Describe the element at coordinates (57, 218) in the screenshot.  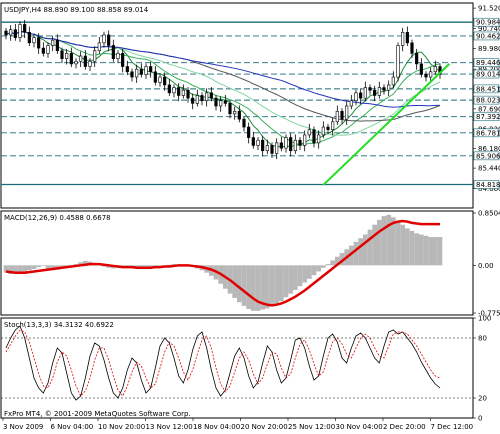
I see `macd-panel-title: MACD(12,26,9) 0.4588 0.6678` at that location.